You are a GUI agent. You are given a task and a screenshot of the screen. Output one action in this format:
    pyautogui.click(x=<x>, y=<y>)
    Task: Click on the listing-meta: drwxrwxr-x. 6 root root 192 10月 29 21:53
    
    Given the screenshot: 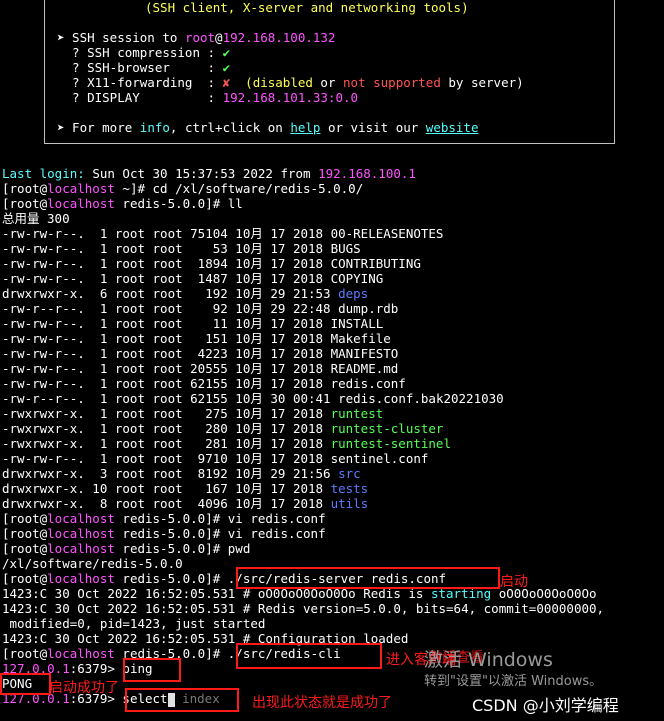 What is the action you would take?
    pyautogui.click(x=170, y=293)
    